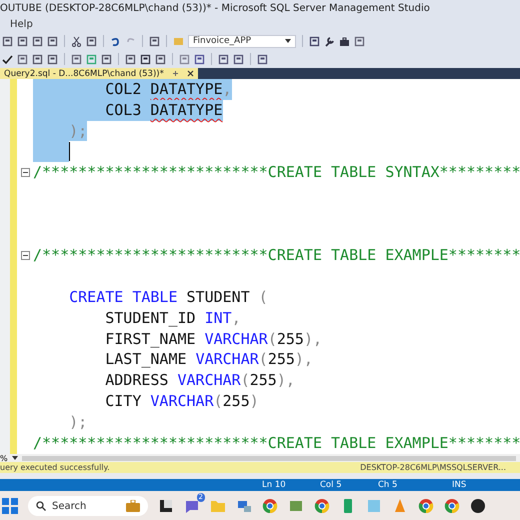  What do you see at coordinates (208, 359) in the screenshot?
I see `code-line: LAST_NAME VARCHAR(255),` at bounding box center [208, 359].